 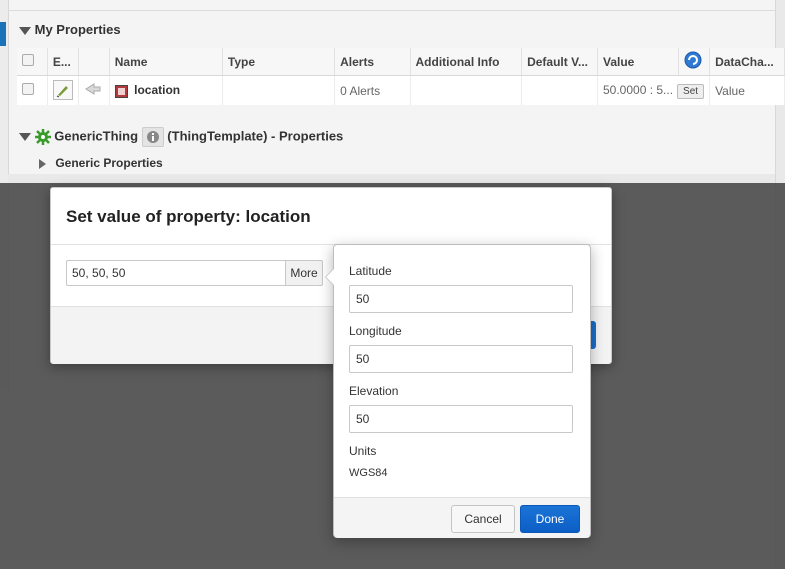 I want to click on generic-properties-header: Generic Properties, so click(x=101, y=163).